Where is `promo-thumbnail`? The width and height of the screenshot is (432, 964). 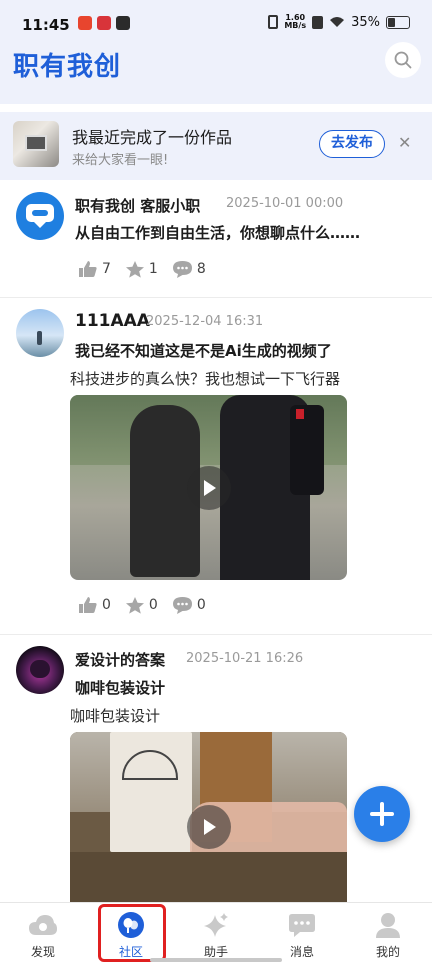 promo-thumbnail is located at coordinates (36, 144).